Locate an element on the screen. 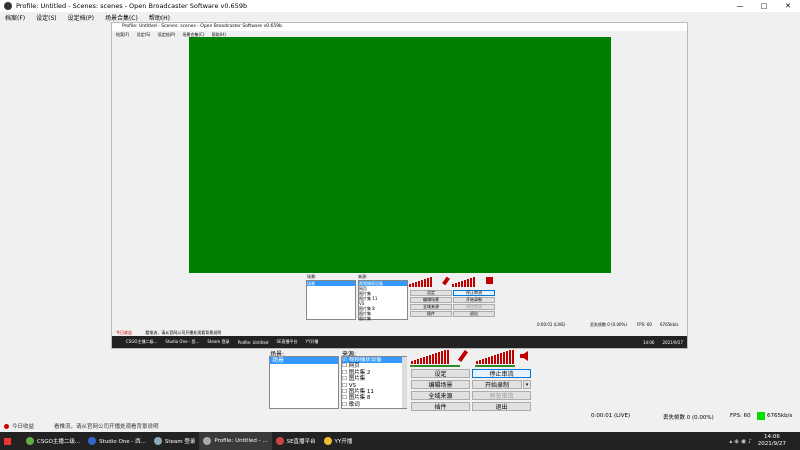 This screenshot has width=800, height=450. menu-profile: 设定档(P) is located at coordinates (81, 17).